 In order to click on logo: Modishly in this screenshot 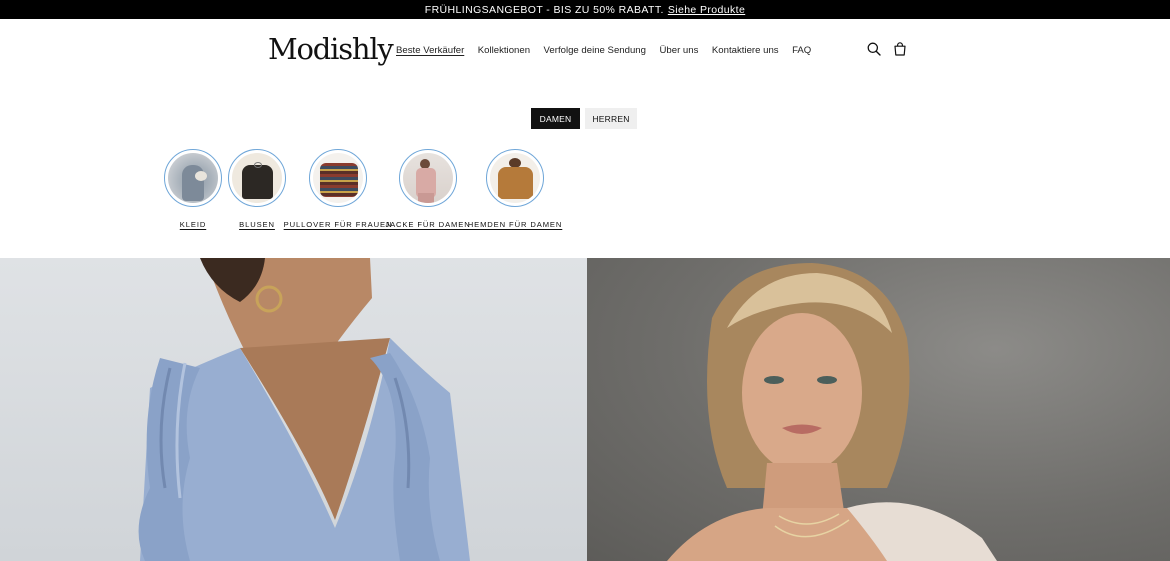, I will do `click(331, 49)`.